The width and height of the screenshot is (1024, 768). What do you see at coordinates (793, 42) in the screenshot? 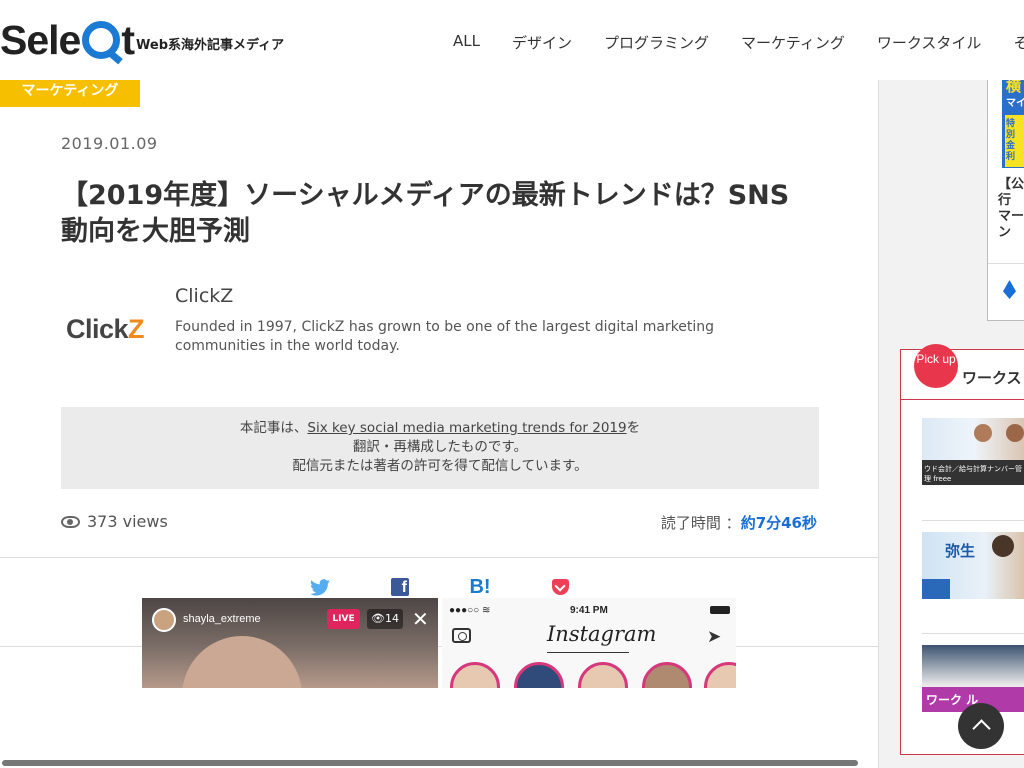
I see `nav-item-marketing: マーケティング` at bounding box center [793, 42].